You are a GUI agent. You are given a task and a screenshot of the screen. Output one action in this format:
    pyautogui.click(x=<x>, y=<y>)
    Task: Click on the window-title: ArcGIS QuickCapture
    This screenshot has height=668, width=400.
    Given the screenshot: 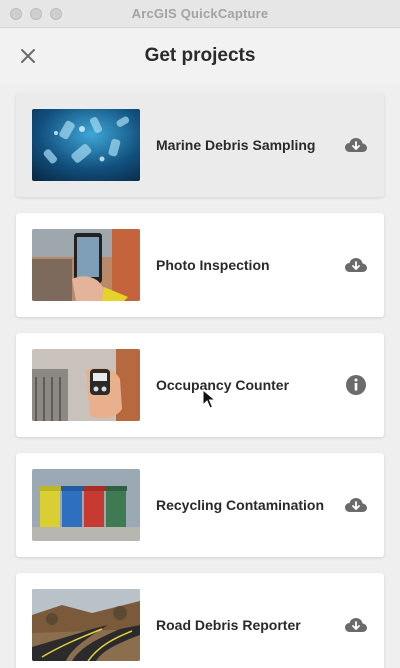 What is the action you would take?
    pyautogui.click(x=200, y=13)
    